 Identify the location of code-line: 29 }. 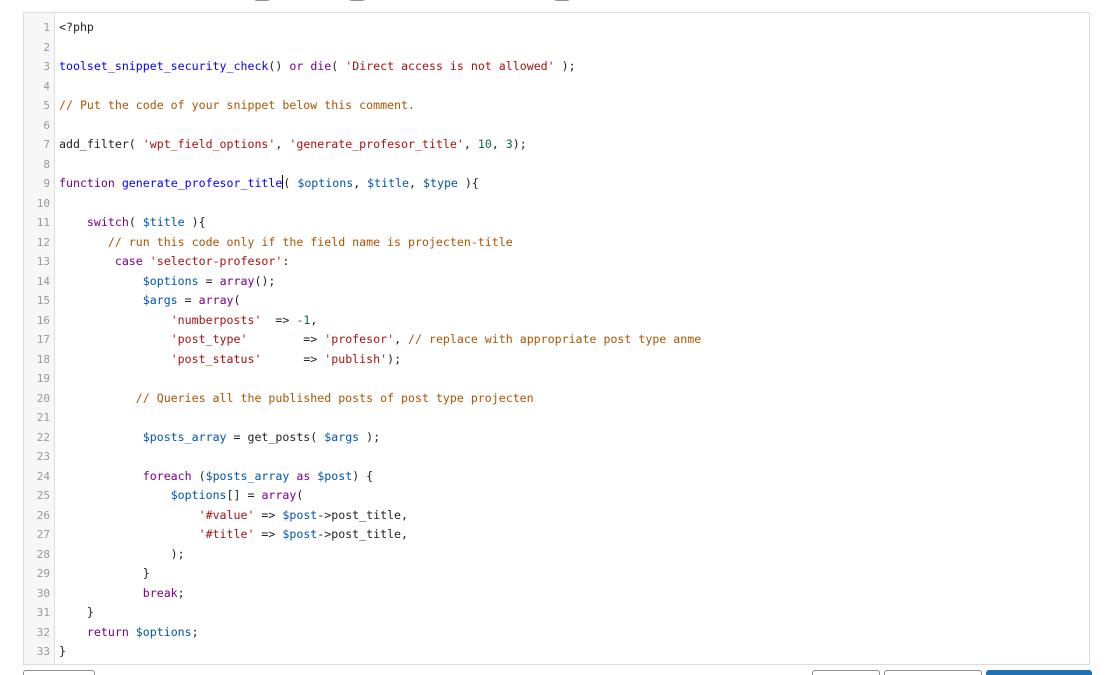
(556, 574).